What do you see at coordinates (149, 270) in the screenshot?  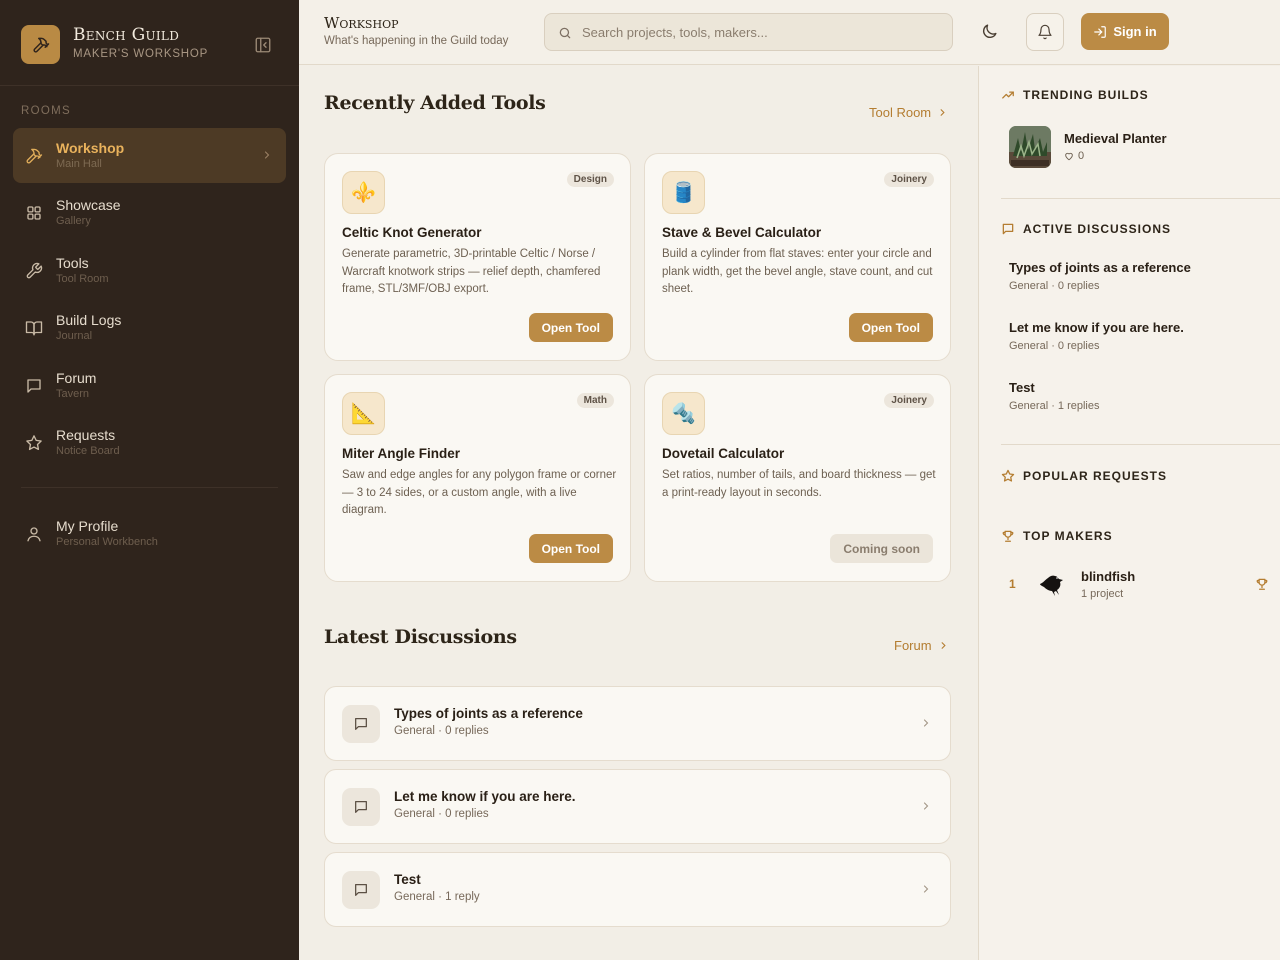 I see `sidebar-item-tools: Tools Tool Room` at bounding box center [149, 270].